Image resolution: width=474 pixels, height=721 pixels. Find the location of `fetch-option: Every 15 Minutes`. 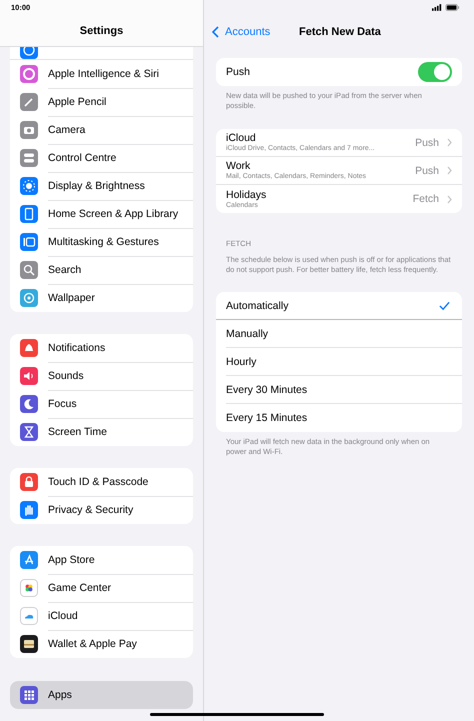

fetch-option: Every 15 Minutes is located at coordinates (344, 418).